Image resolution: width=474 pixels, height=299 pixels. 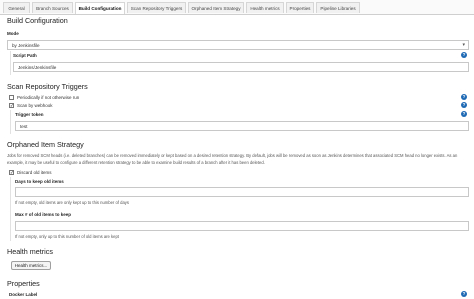 What do you see at coordinates (10, 209) in the screenshot?
I see `discard-nested-config` at bounding box center [10, 209].